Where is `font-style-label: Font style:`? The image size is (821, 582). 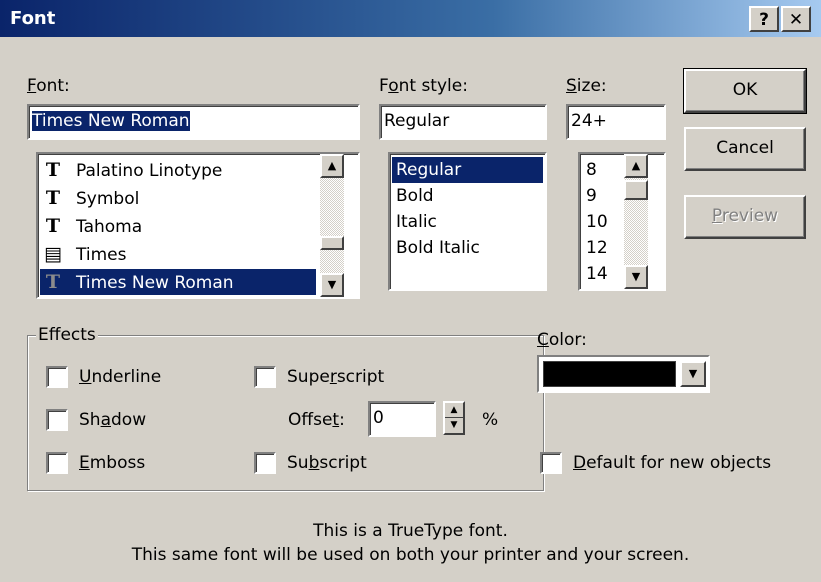 font-style-label: Font style: is located at coordinates (423, 86).